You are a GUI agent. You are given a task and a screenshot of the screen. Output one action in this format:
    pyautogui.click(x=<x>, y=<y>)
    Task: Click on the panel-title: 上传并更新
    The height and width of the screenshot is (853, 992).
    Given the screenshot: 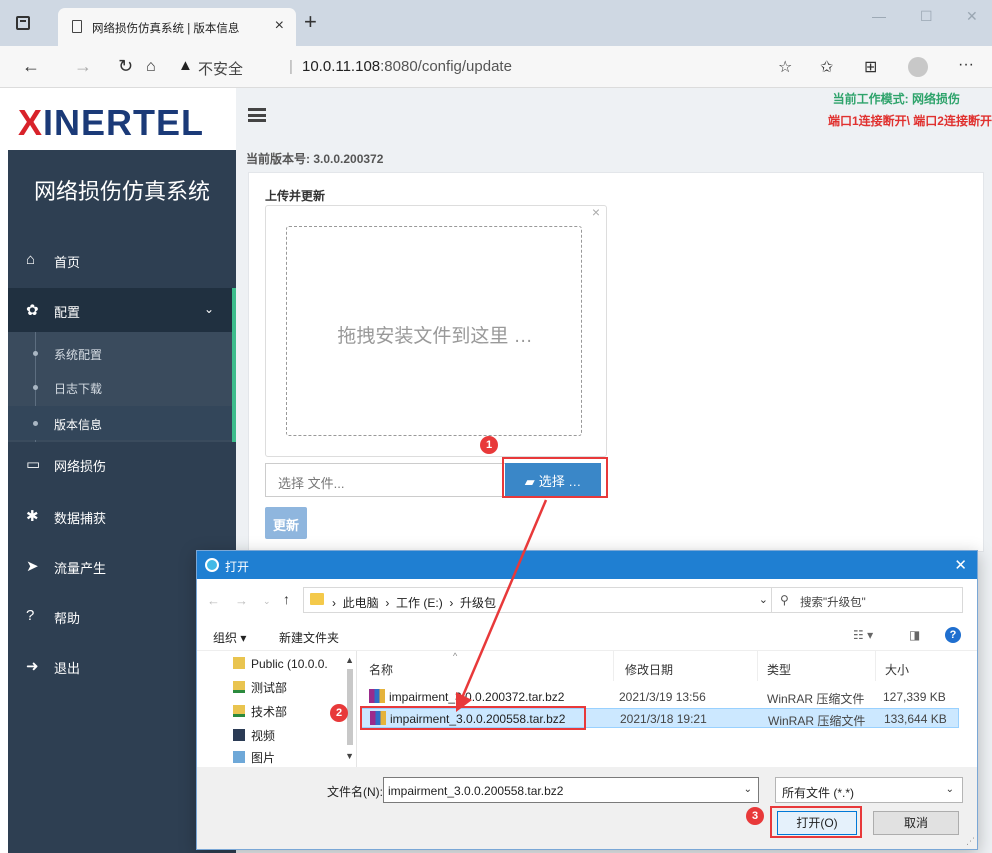 What is the action you would take?
    pyautogui.click(x=295, y=196)
    